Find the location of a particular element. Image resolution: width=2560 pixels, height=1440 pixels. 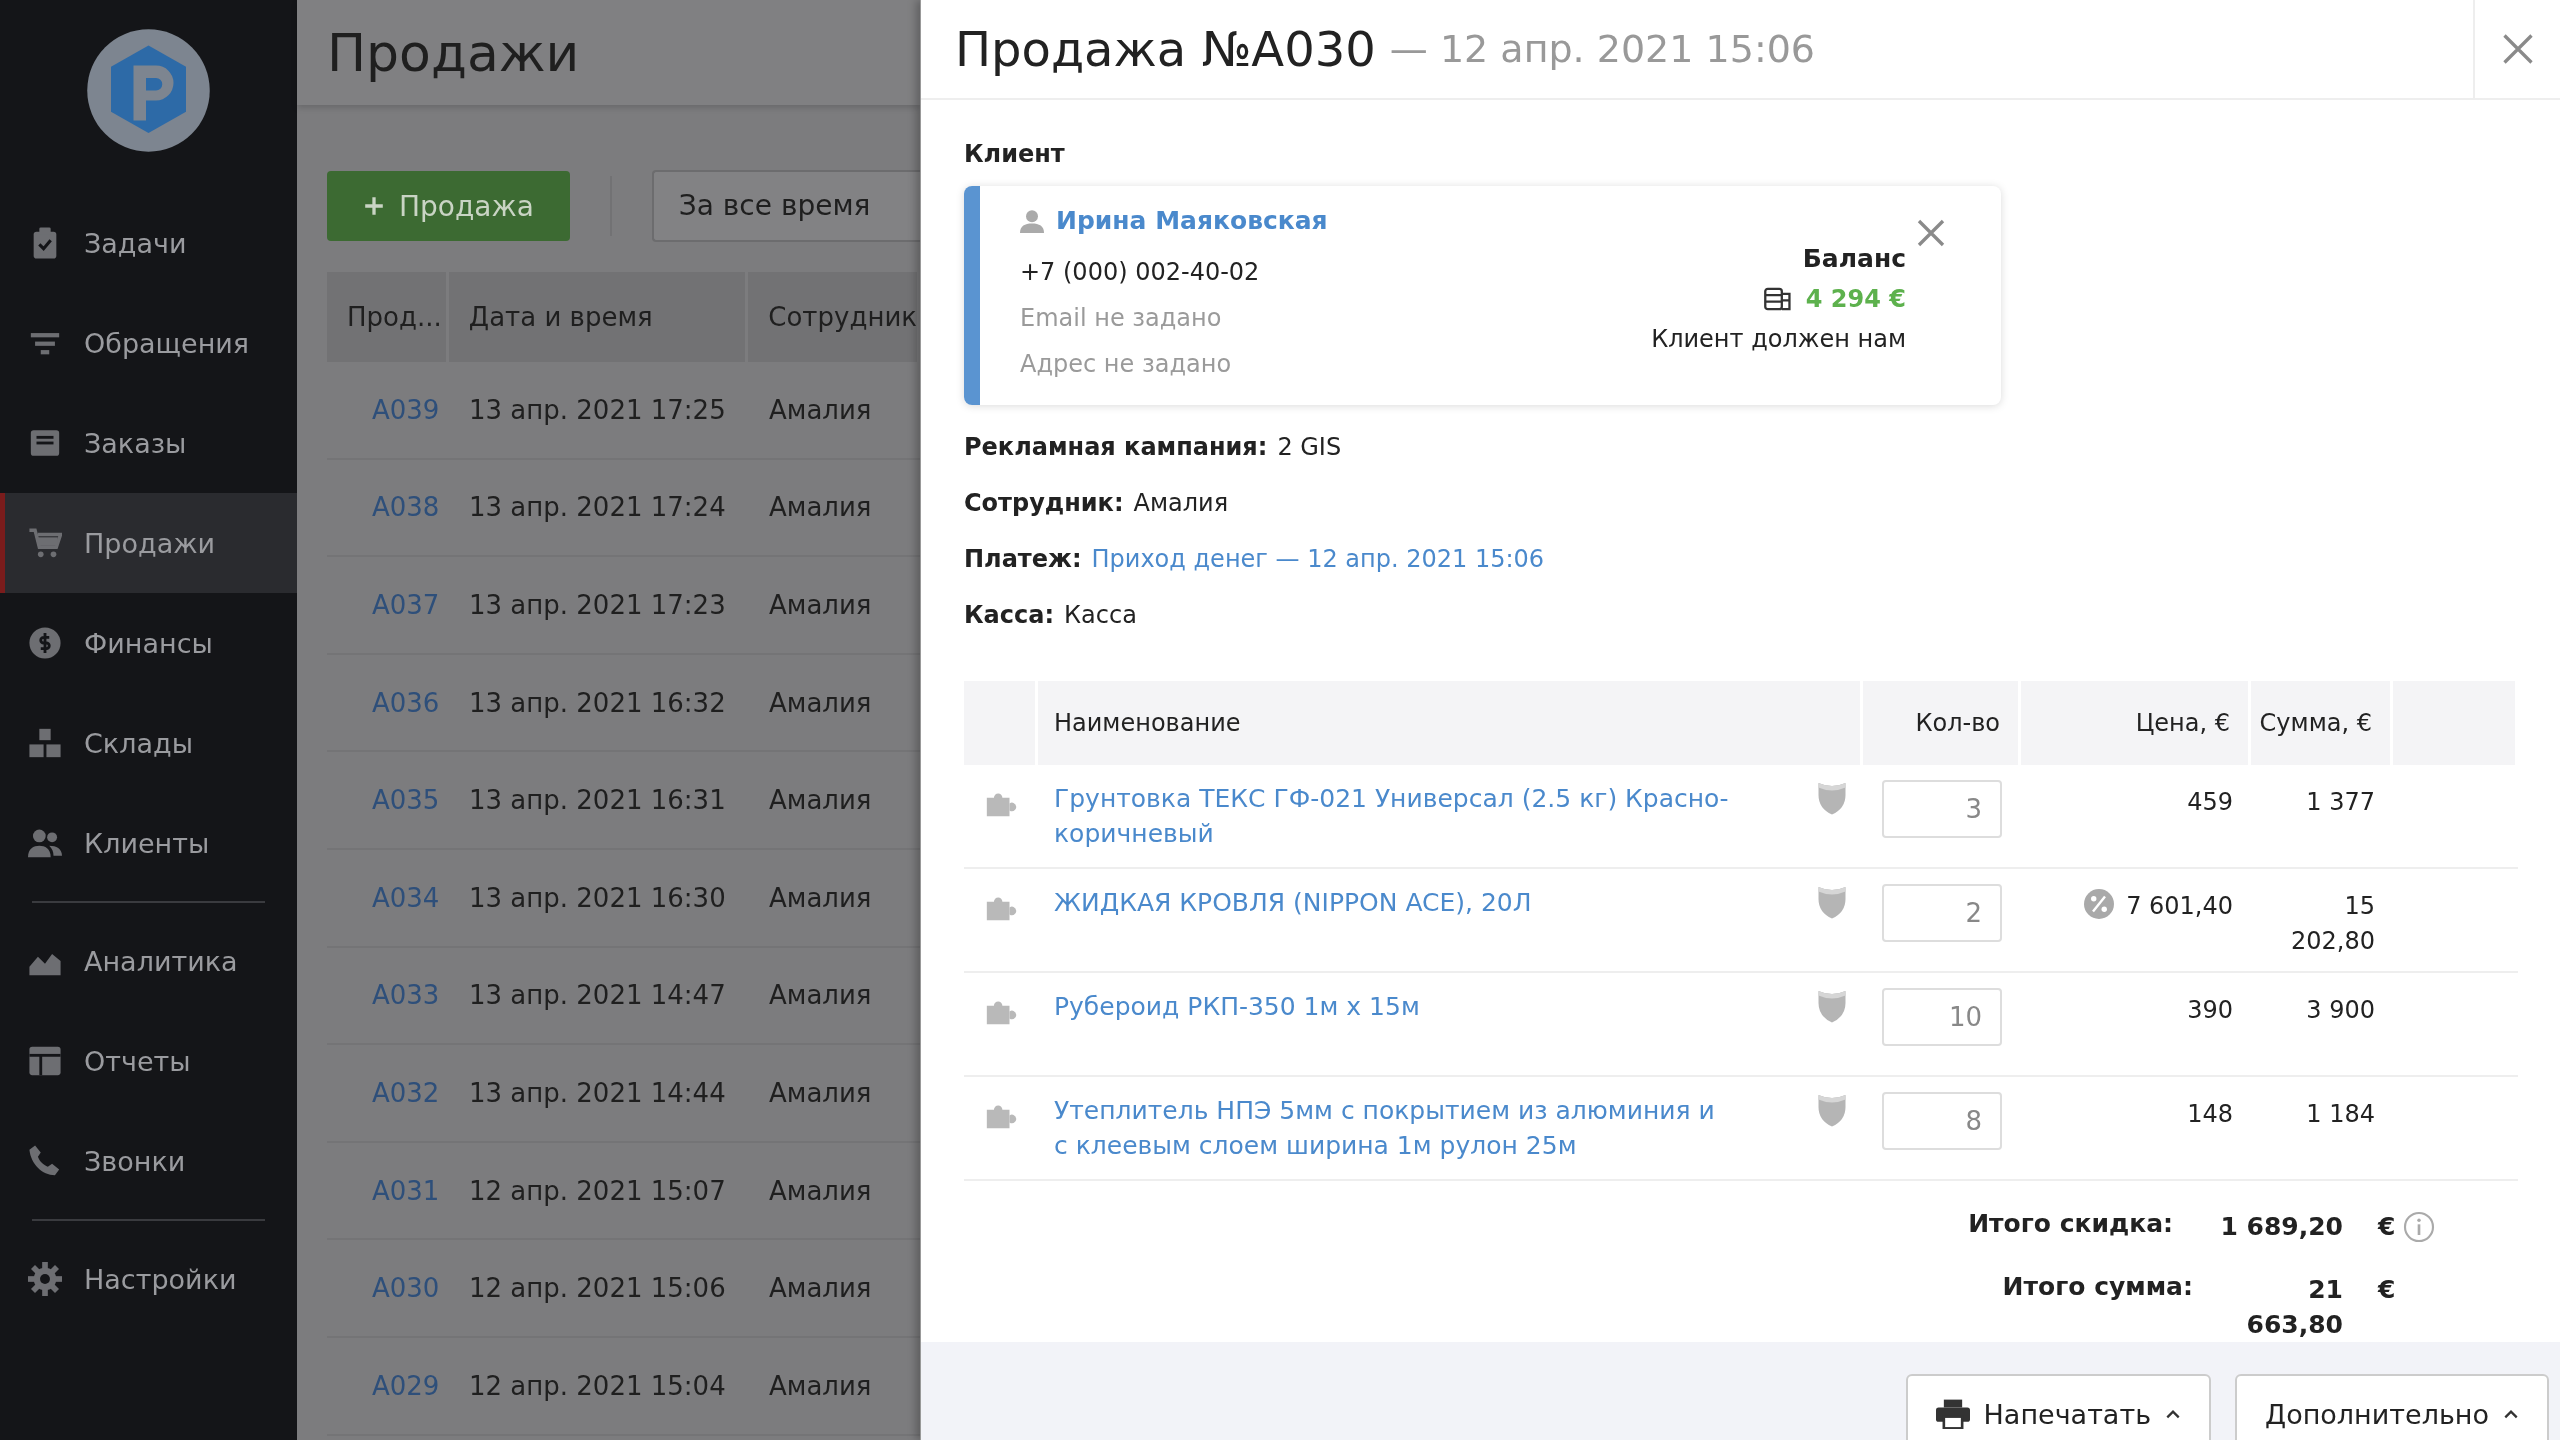

plus-icon is located at coordinates (374, 206).